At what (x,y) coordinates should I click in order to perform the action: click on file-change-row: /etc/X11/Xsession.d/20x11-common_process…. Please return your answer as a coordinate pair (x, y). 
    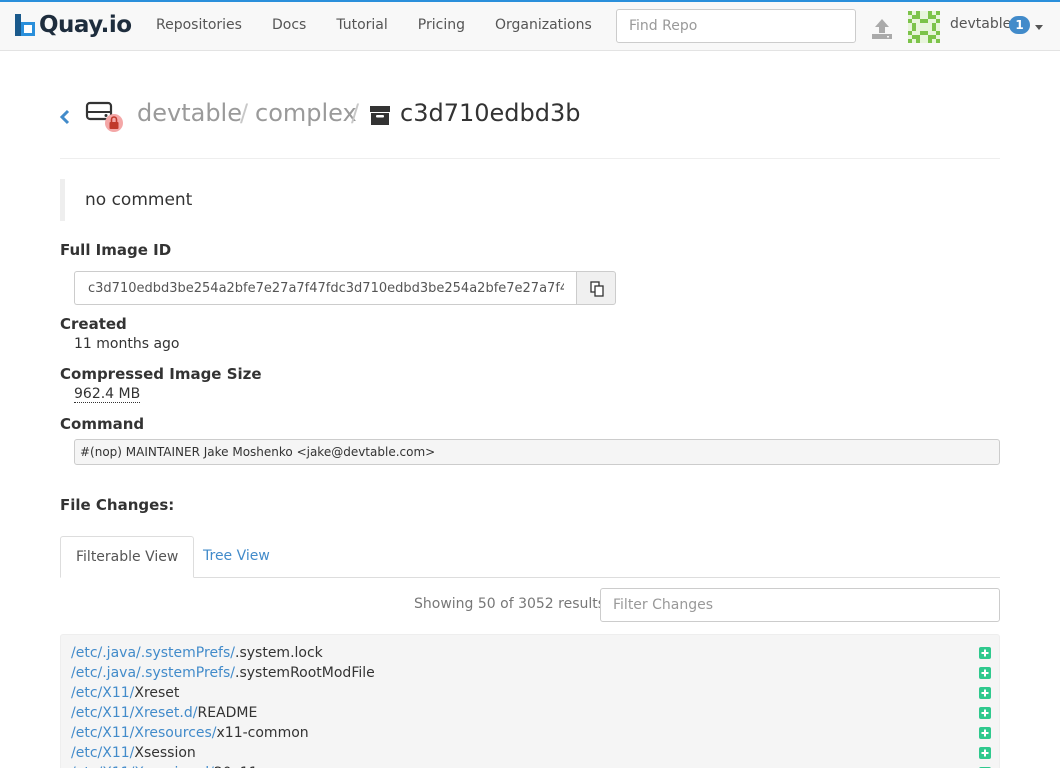
    Looking at the image, I should click on (531, 765).